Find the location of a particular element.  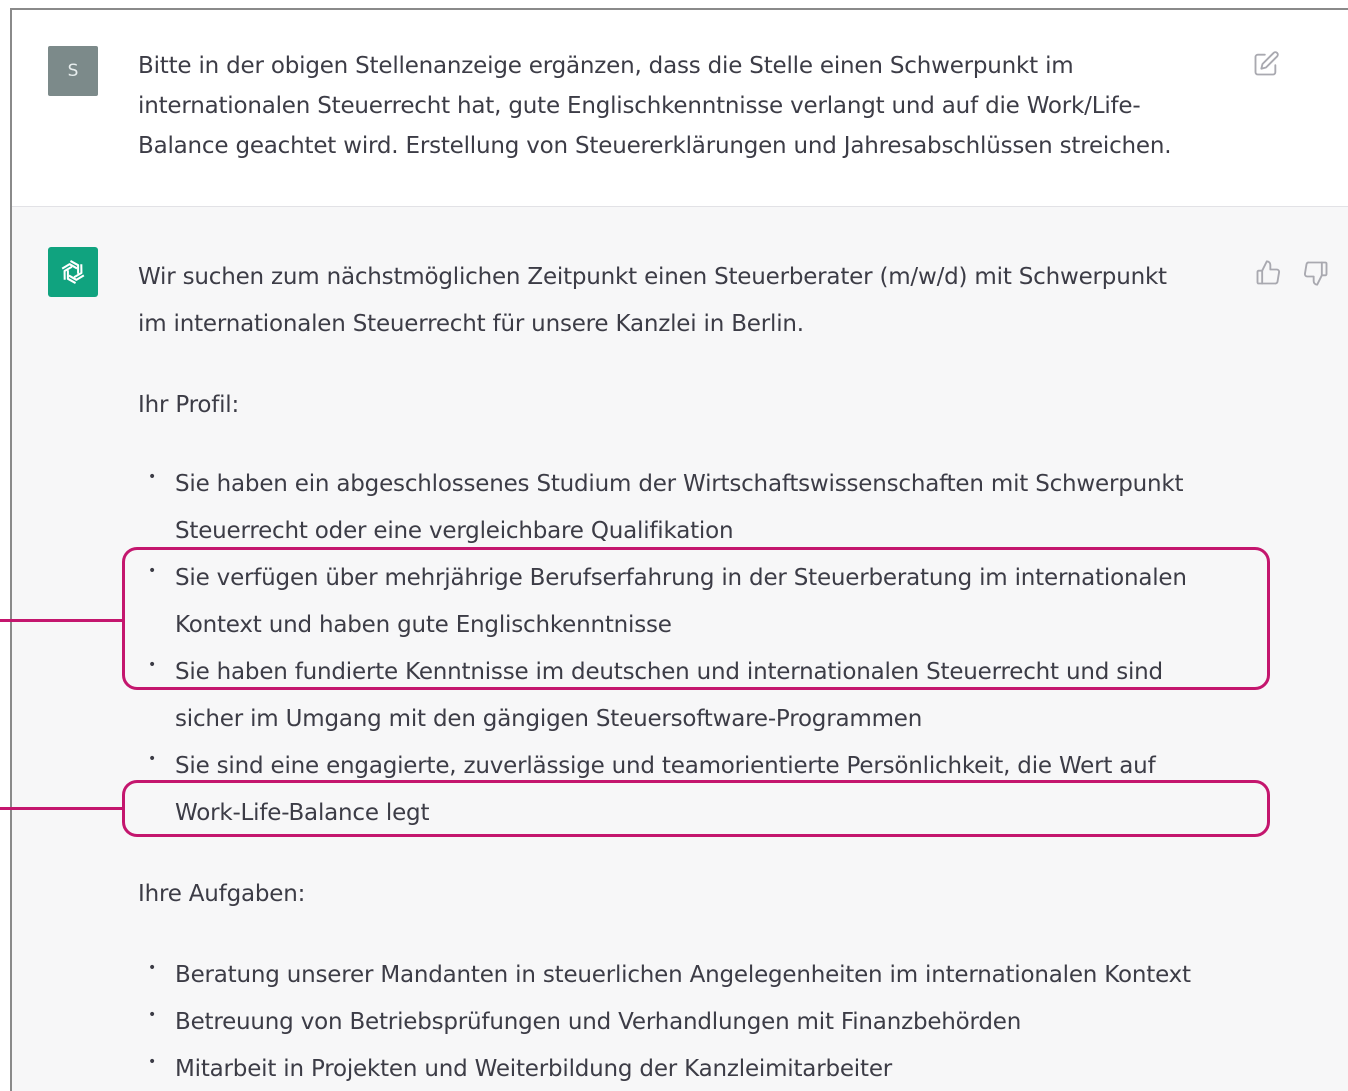

openai-logo-icon is located at coordinates (73, 272).